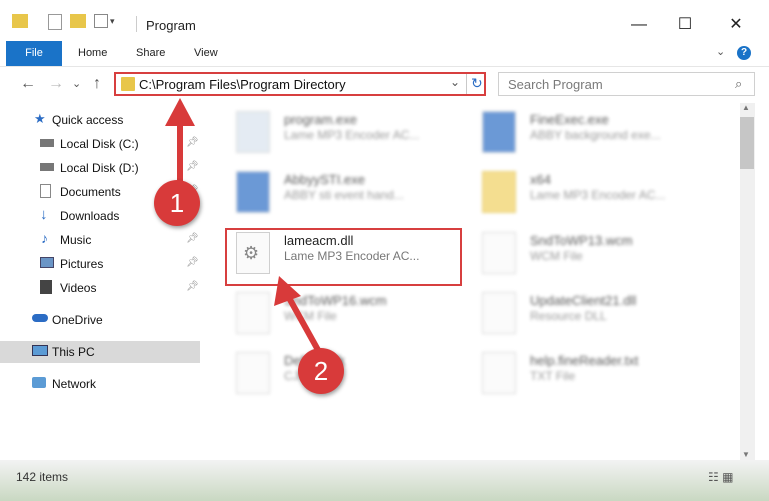 This screenshot has width=769, height=501. What do you see at coordinates (243, 225) in the screenshot?
I see `annotation-arrows` at bounding box center [243, 225].